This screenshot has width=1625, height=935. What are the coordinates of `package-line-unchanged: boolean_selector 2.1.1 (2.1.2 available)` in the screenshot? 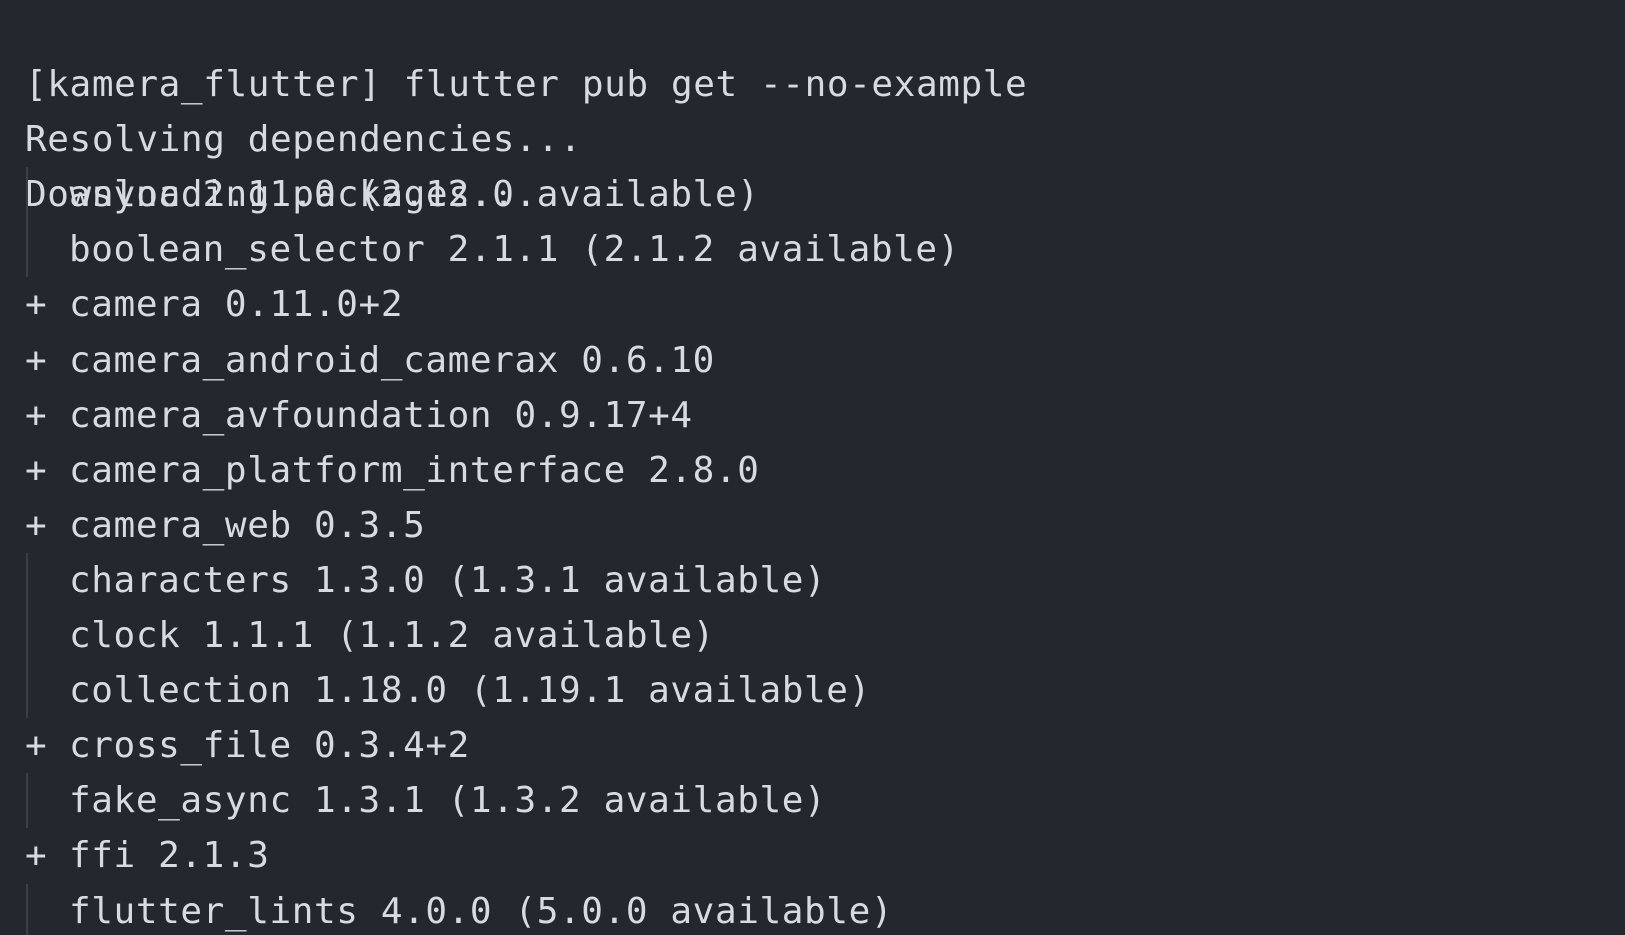 It's located at (812, 250).